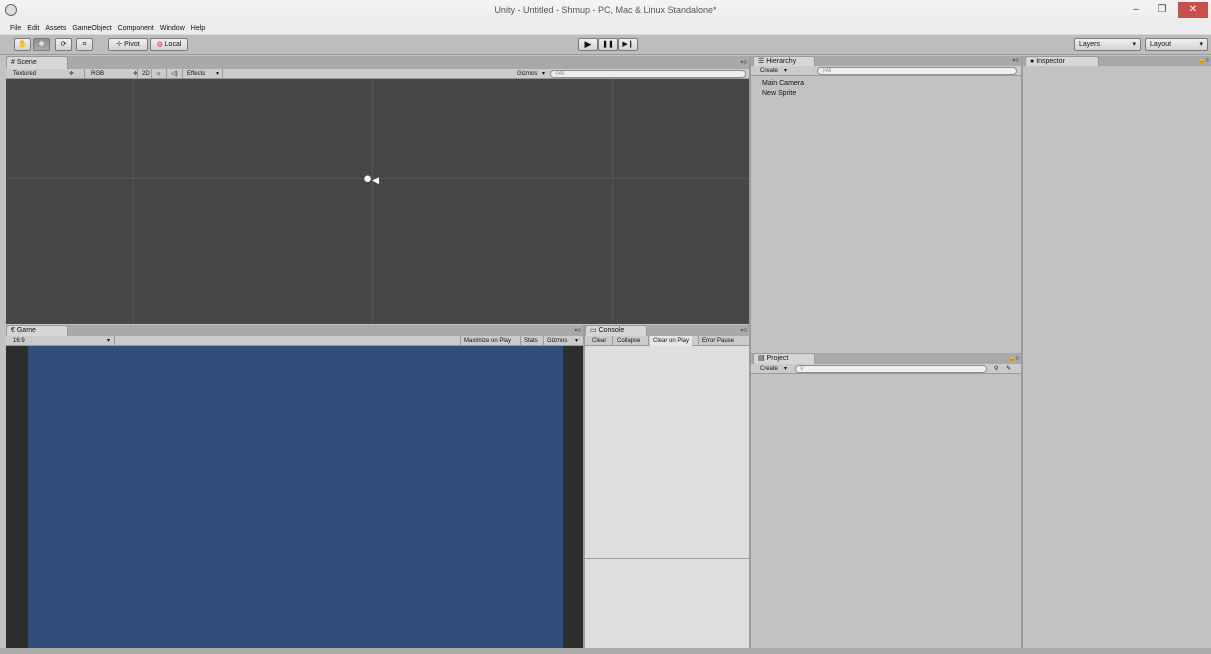 The height and width of the screenshot is (654, 1211). Describe the element at coordinates (996, 369) in the screenshot. I see `filter-by-type-icon: ⚲` at that location.